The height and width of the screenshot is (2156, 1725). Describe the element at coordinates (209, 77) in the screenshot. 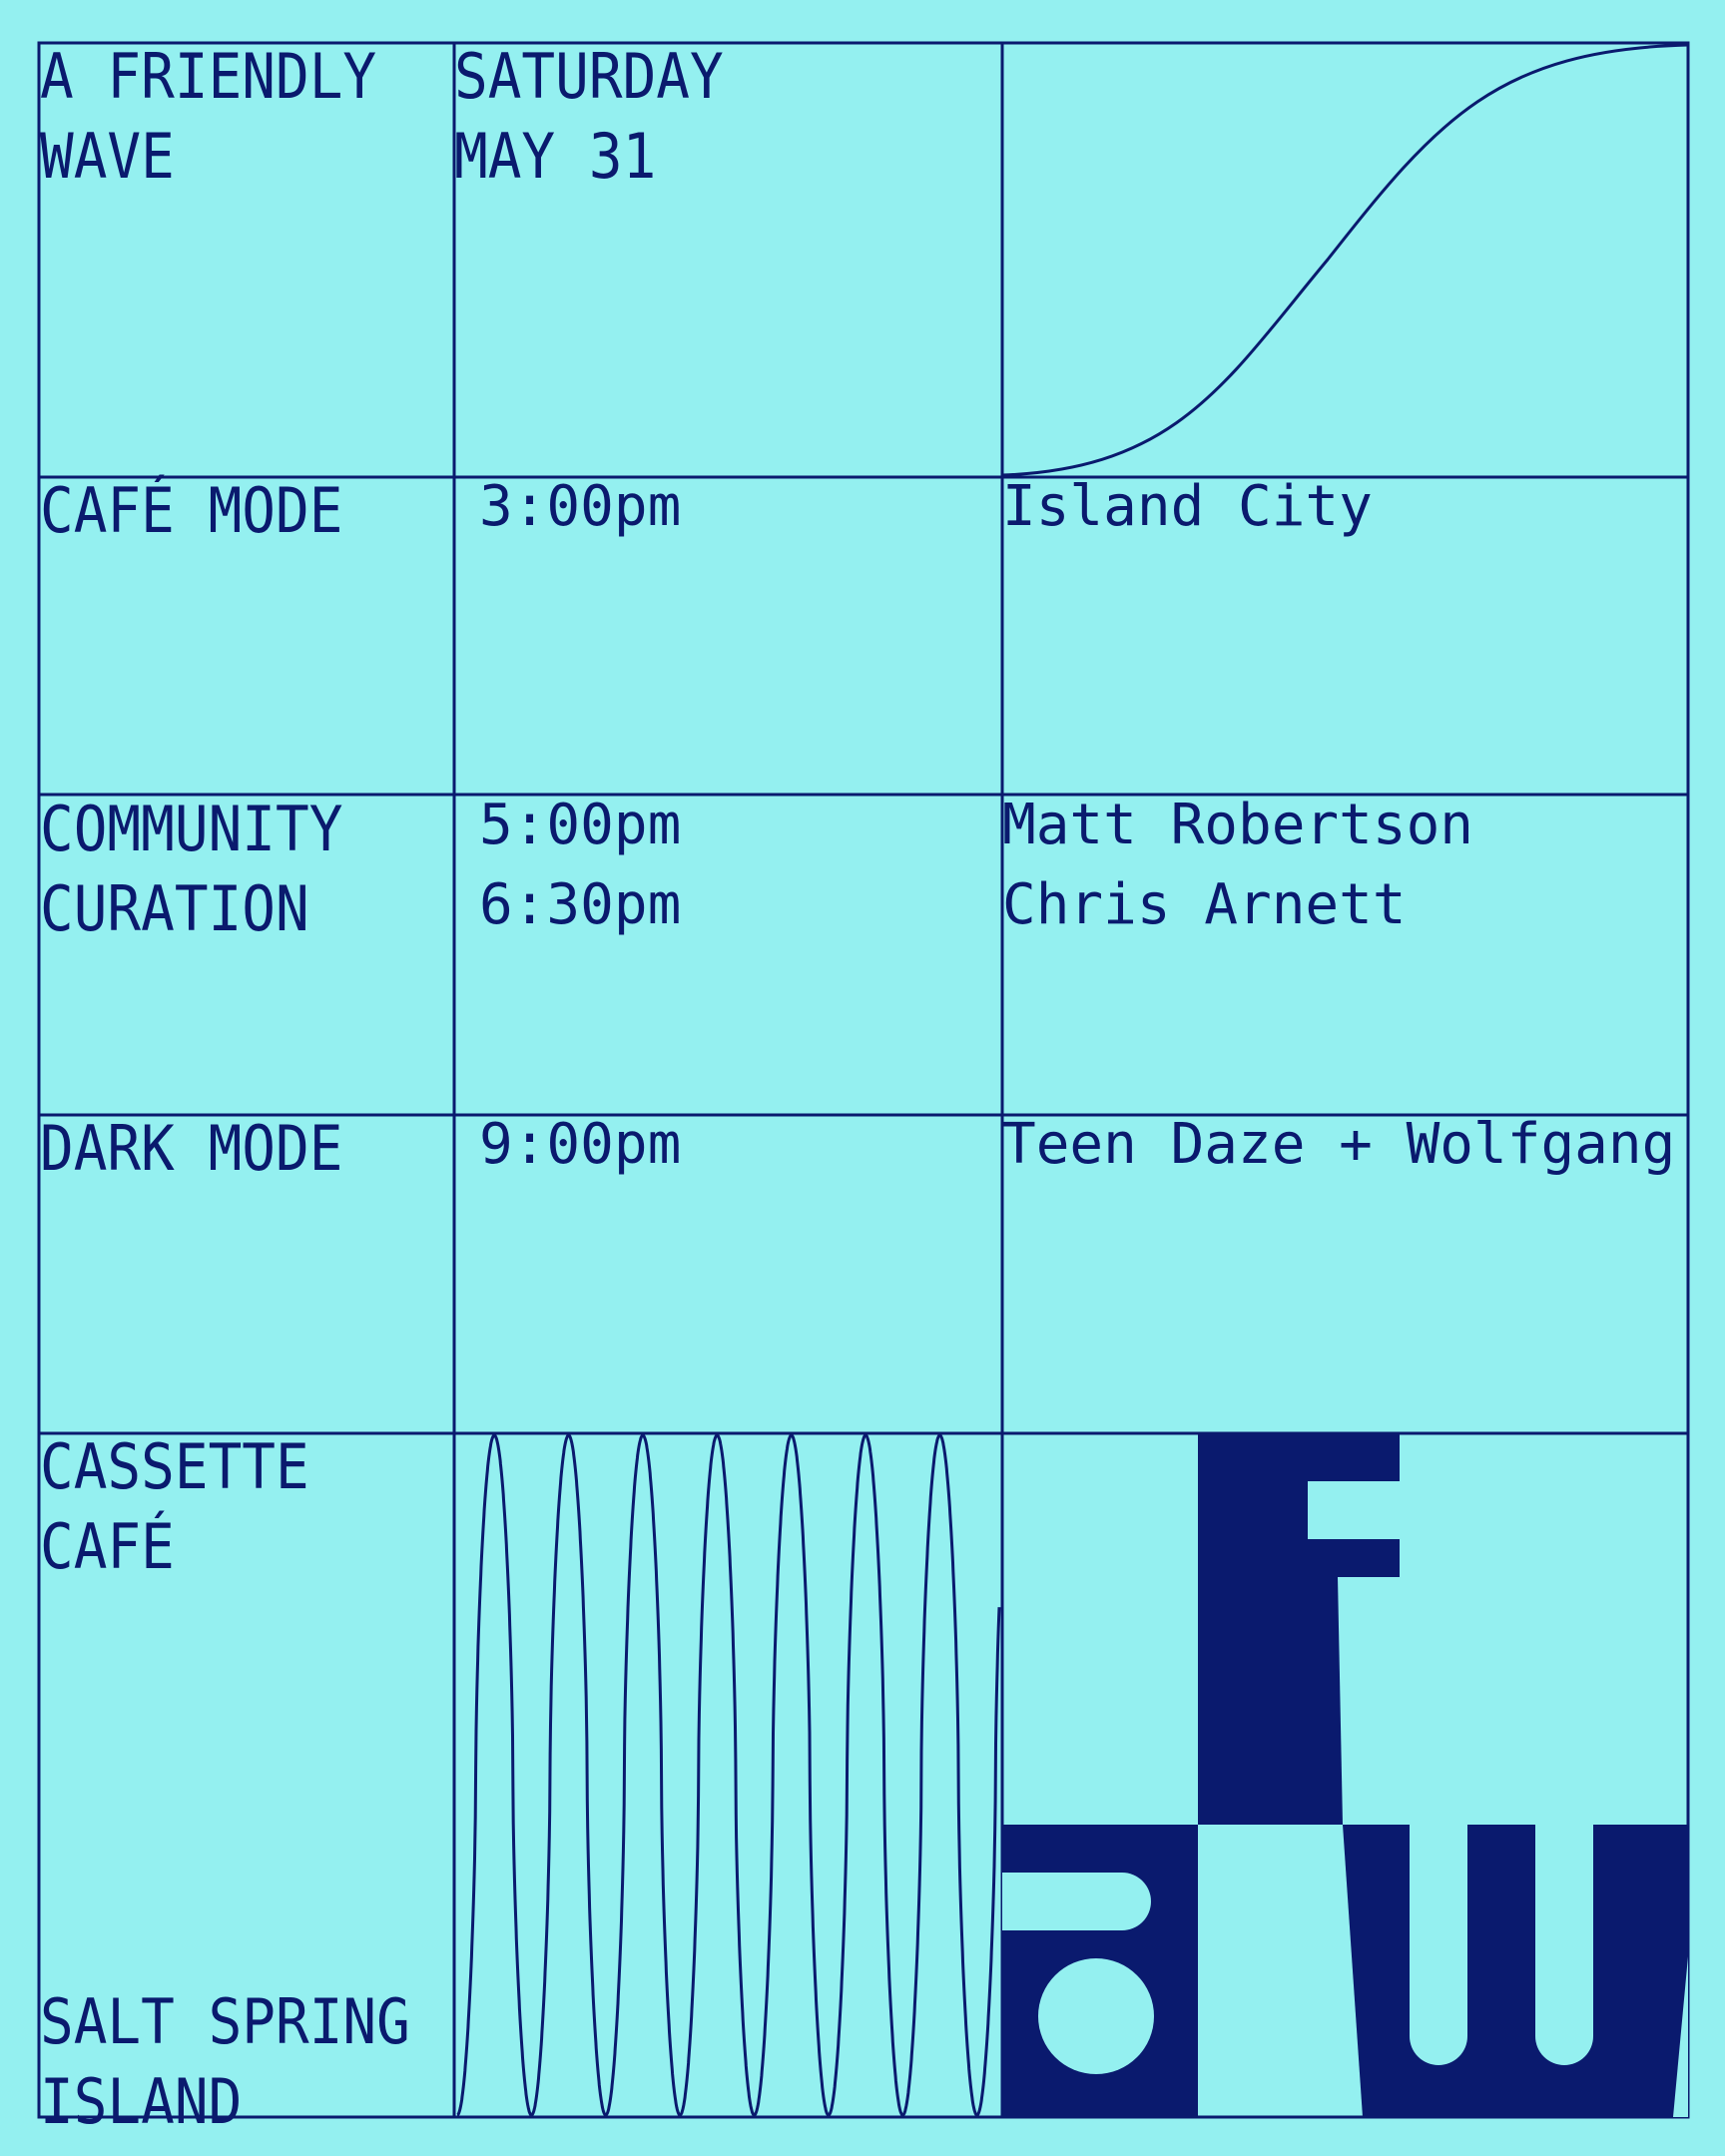

I see `event-title-line1: A FRIENDLY` at that location.